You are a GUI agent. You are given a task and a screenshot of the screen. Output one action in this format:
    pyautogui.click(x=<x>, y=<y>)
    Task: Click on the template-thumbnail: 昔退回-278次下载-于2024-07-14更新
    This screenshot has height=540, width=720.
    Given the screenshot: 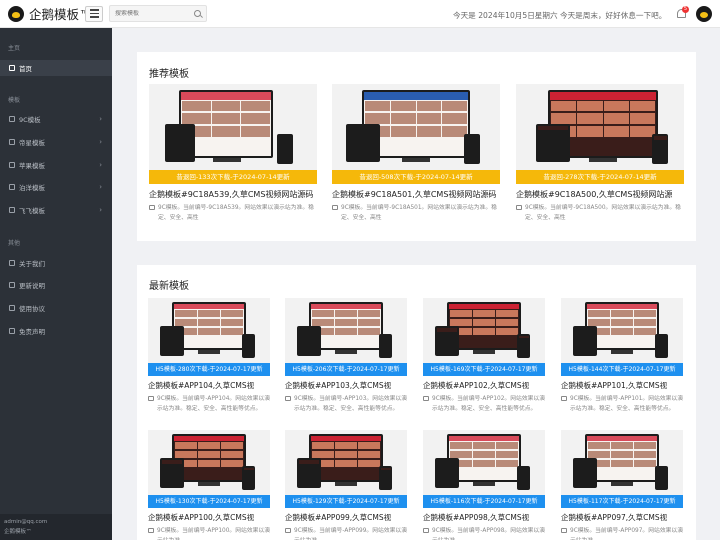 What is the action you would take?
    pyautogui.click(x=600, y=134)
    